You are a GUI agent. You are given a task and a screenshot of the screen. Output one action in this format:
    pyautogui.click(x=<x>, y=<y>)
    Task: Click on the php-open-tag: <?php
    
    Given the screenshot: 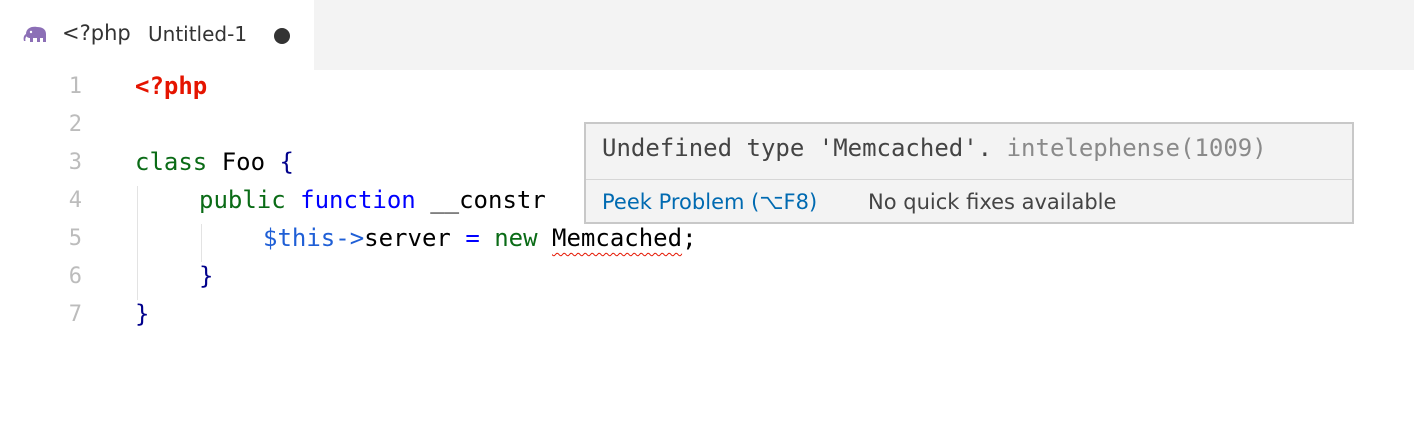 What is the action you would take?
    pyautogui.click(x=171, y=86)
    